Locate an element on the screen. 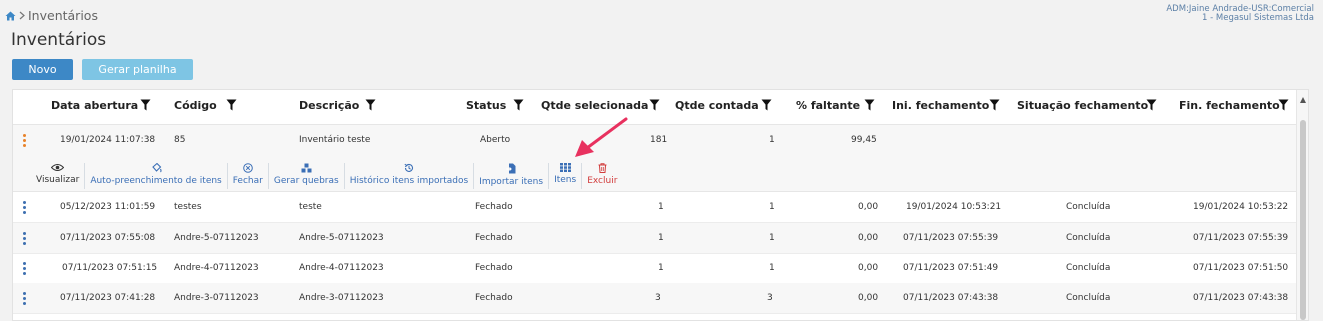 The image size is (1323, 321). close-circle-icon is located at coordinates (247, 168).